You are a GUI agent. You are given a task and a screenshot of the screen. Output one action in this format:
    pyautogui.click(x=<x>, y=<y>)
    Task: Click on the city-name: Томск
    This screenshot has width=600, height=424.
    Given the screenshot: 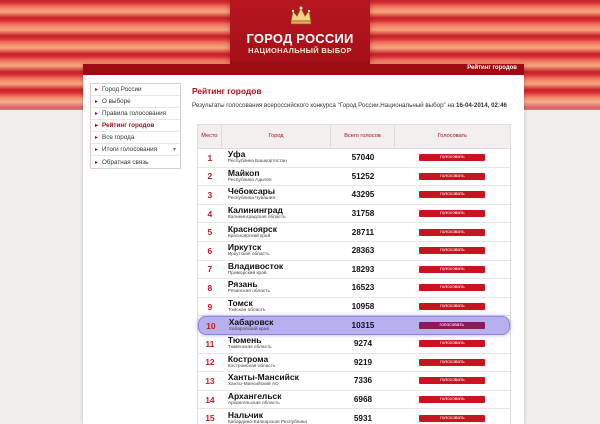 What is the action you would take?
    pyautogui.click(x=279, y=303)
    